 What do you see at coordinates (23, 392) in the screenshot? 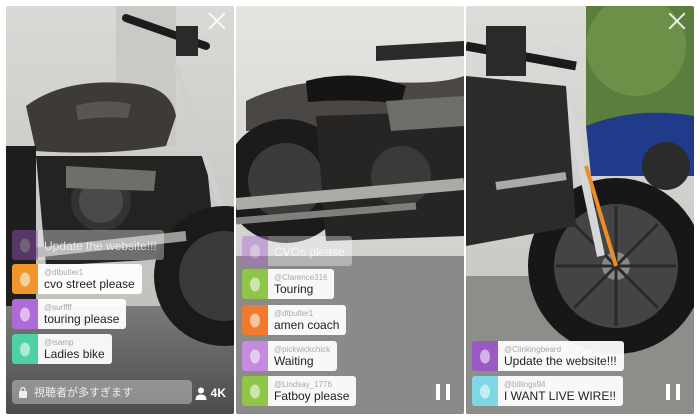
I see `lock-icon` at bounding box center [23, 392].